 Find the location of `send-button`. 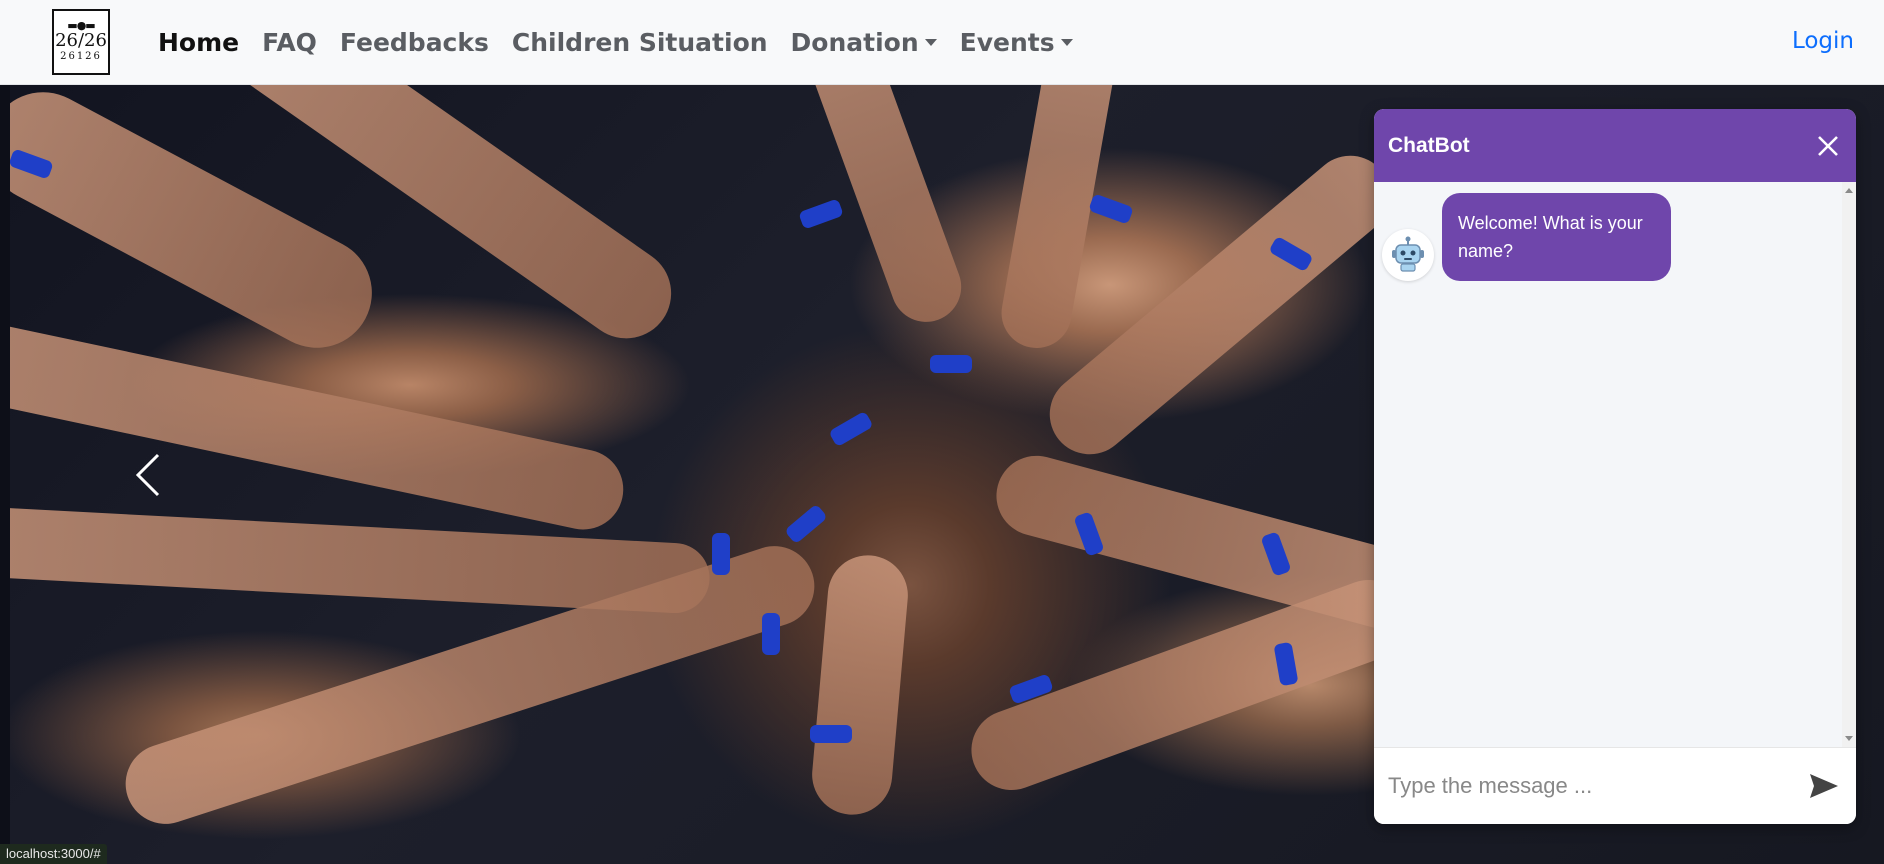

send-button is located at coordinates (1824, 786).